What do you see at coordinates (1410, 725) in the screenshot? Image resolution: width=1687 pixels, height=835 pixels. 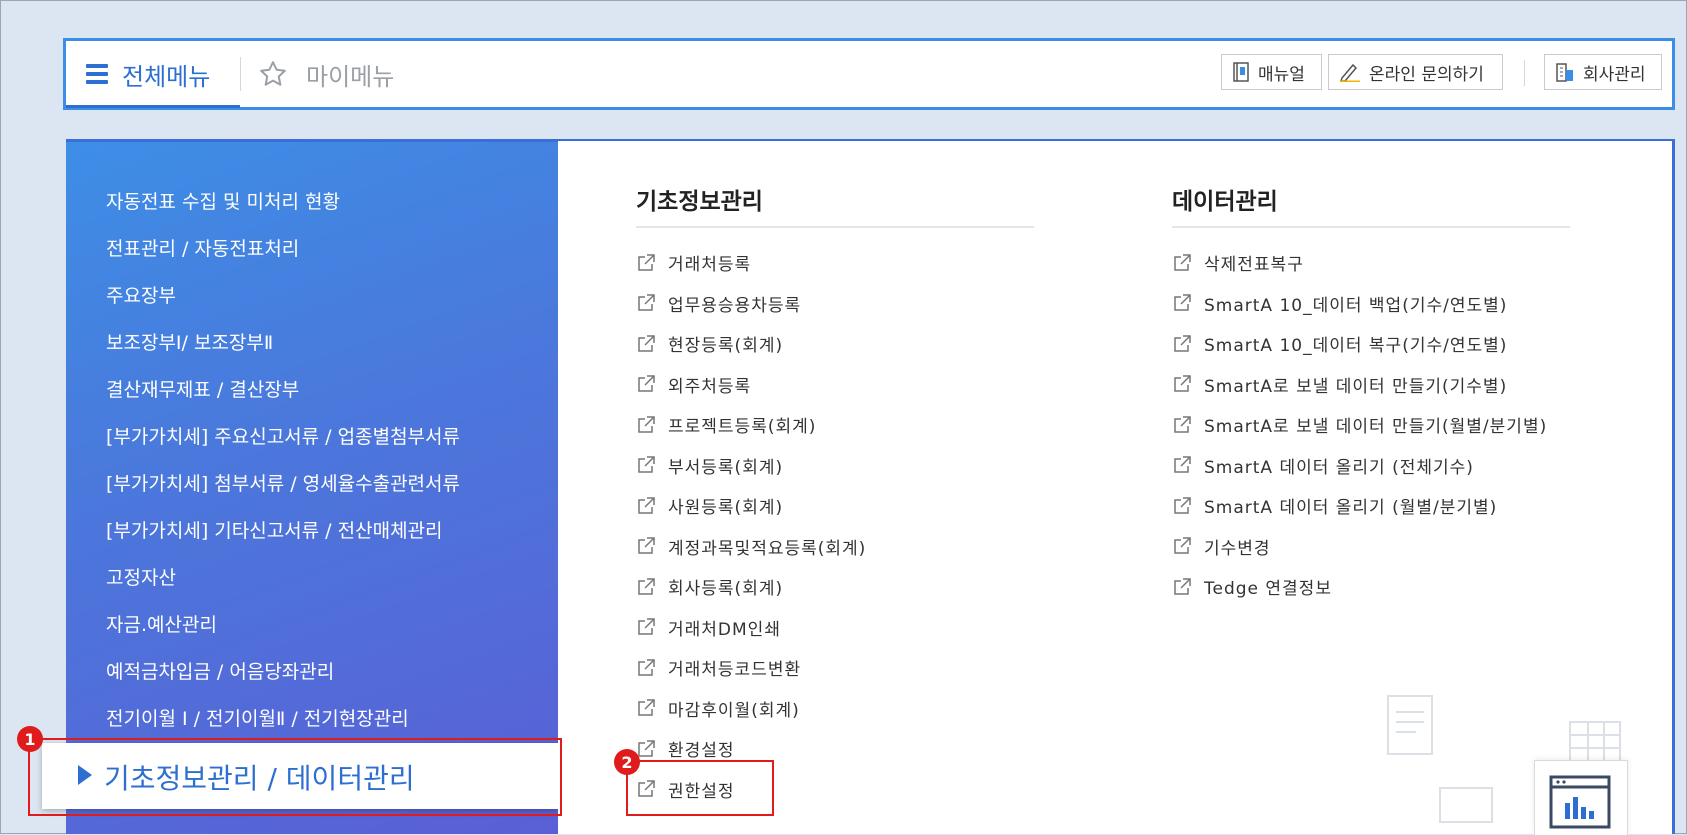 I see `notepad-icon` at bounding box center [1410, 725].